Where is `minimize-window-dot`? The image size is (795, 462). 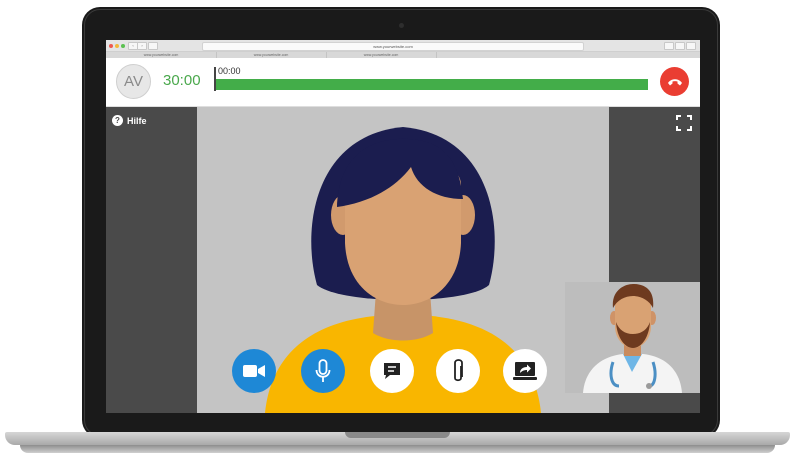
minimize-window-dot is located at coordinates (117, 46).